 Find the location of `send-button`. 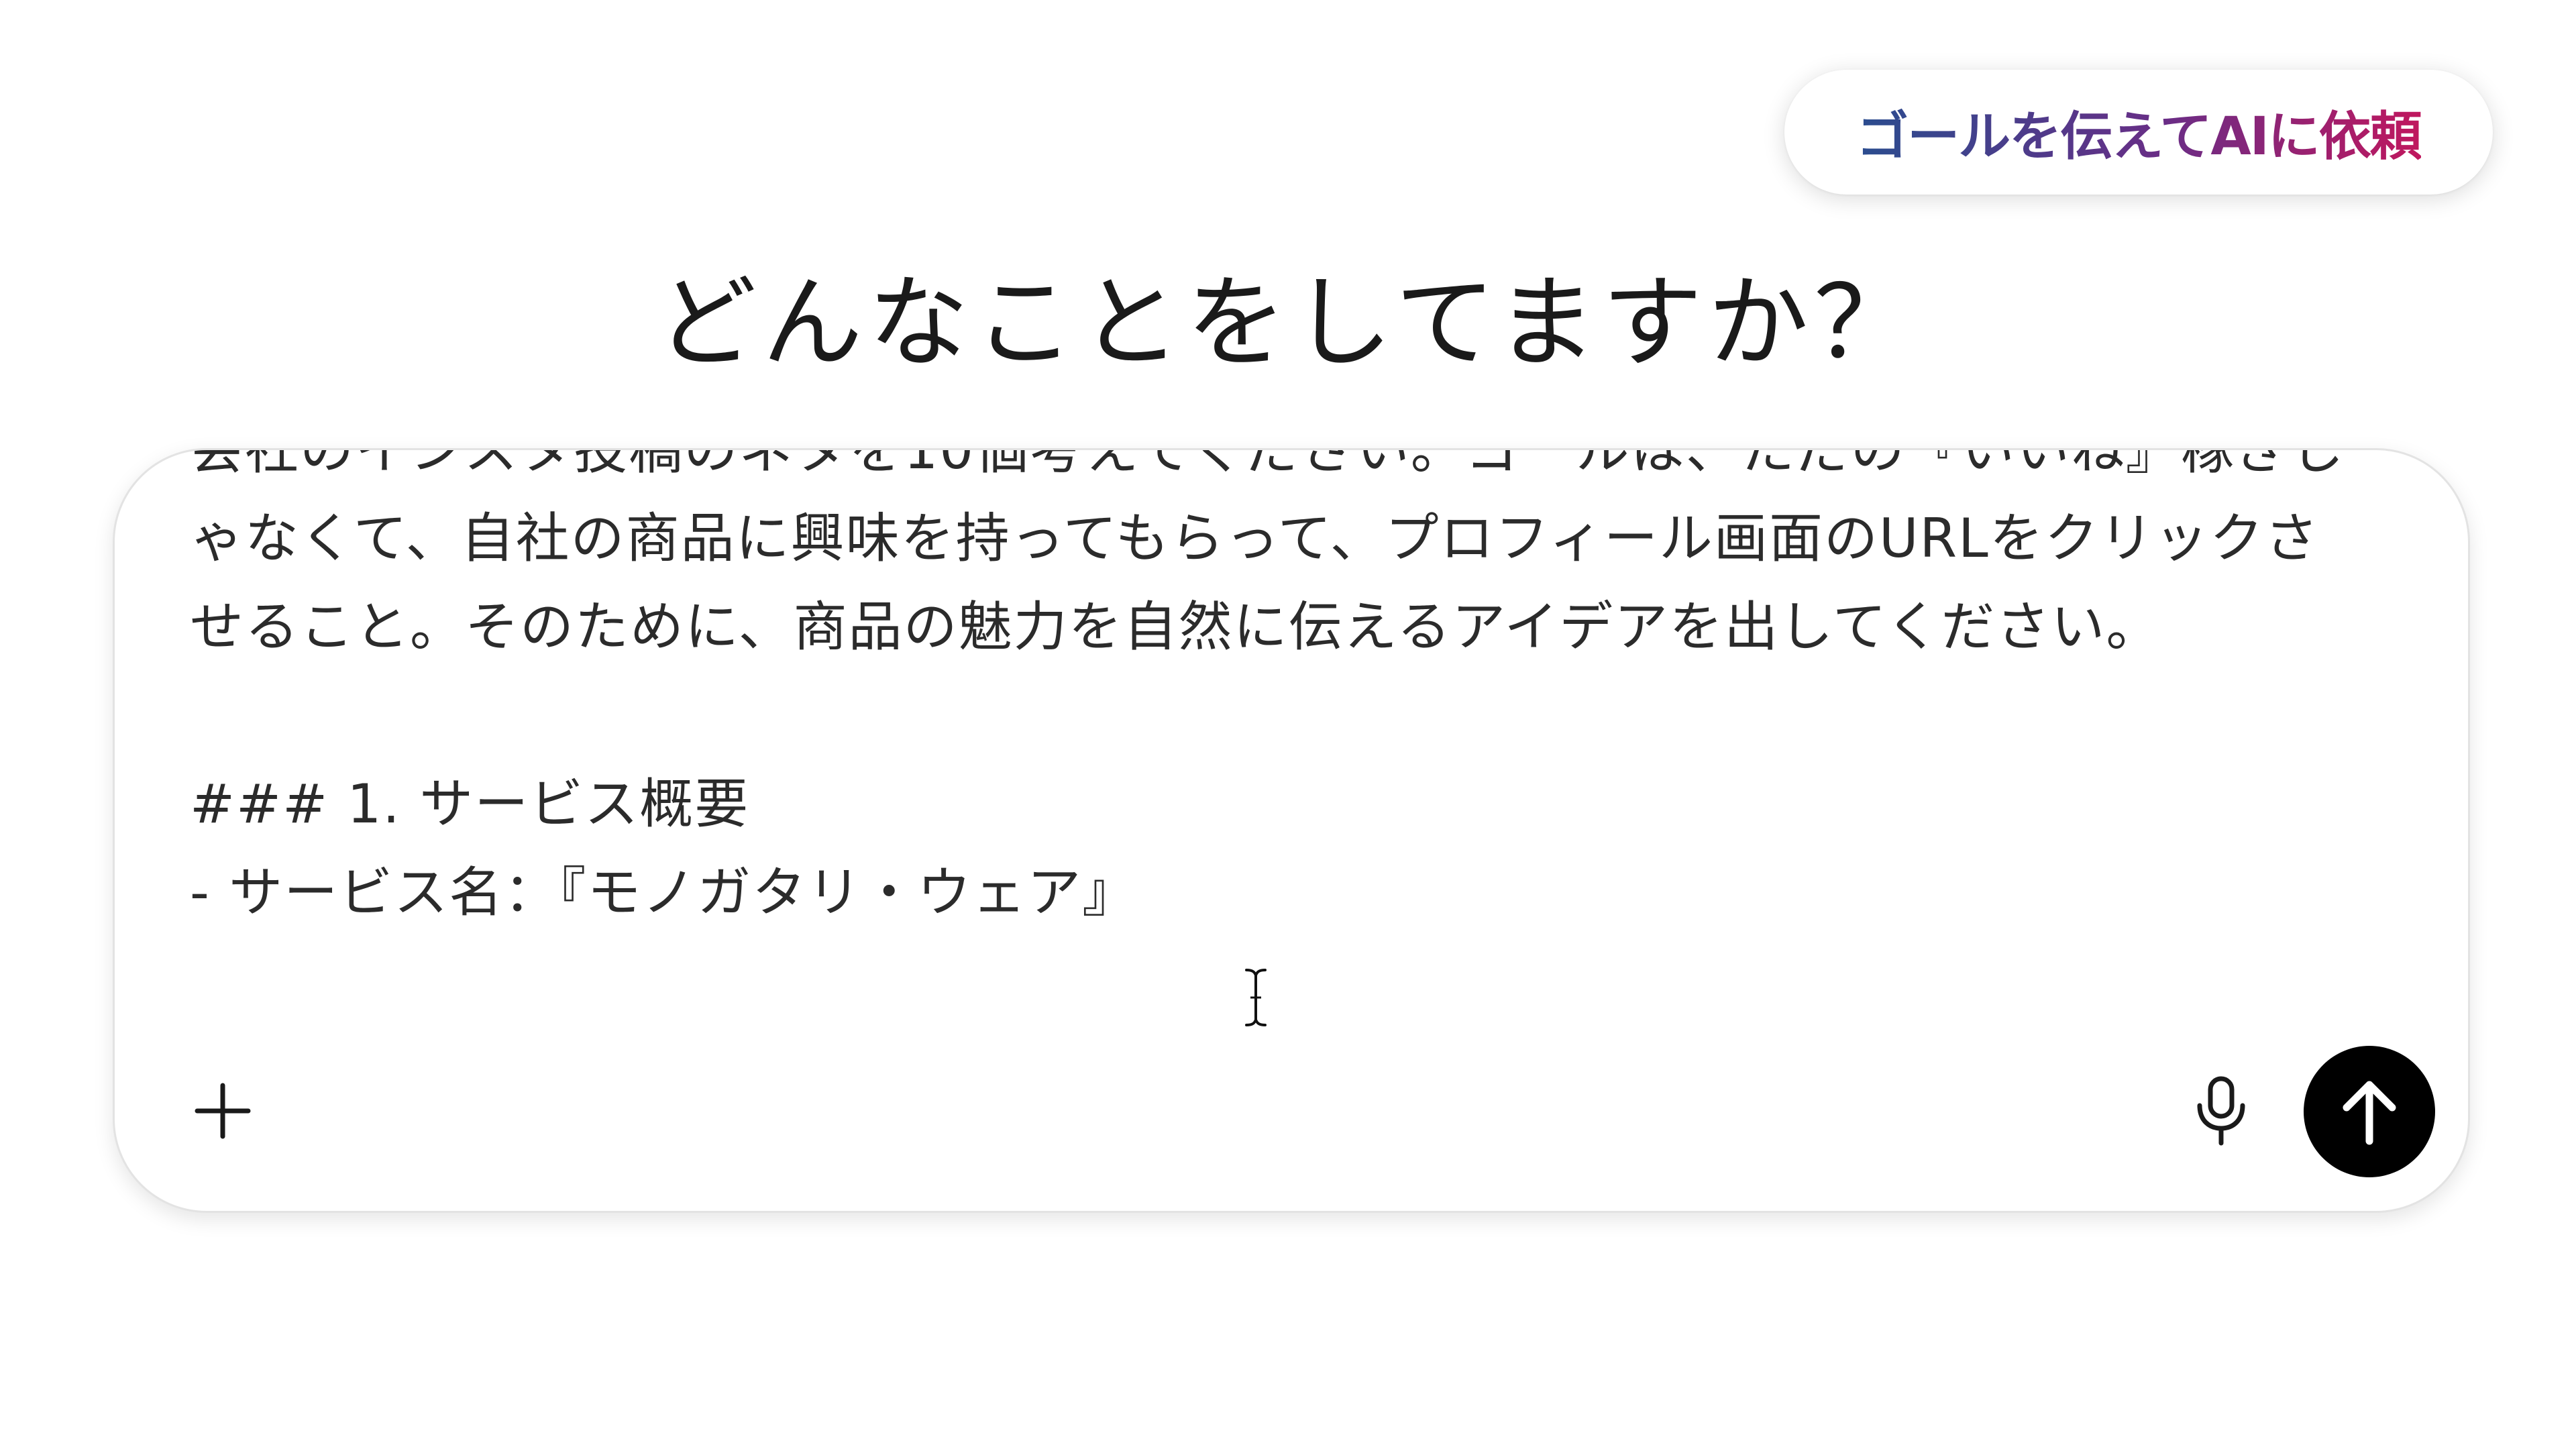

send-button is located at coordinates (2369, 1111).